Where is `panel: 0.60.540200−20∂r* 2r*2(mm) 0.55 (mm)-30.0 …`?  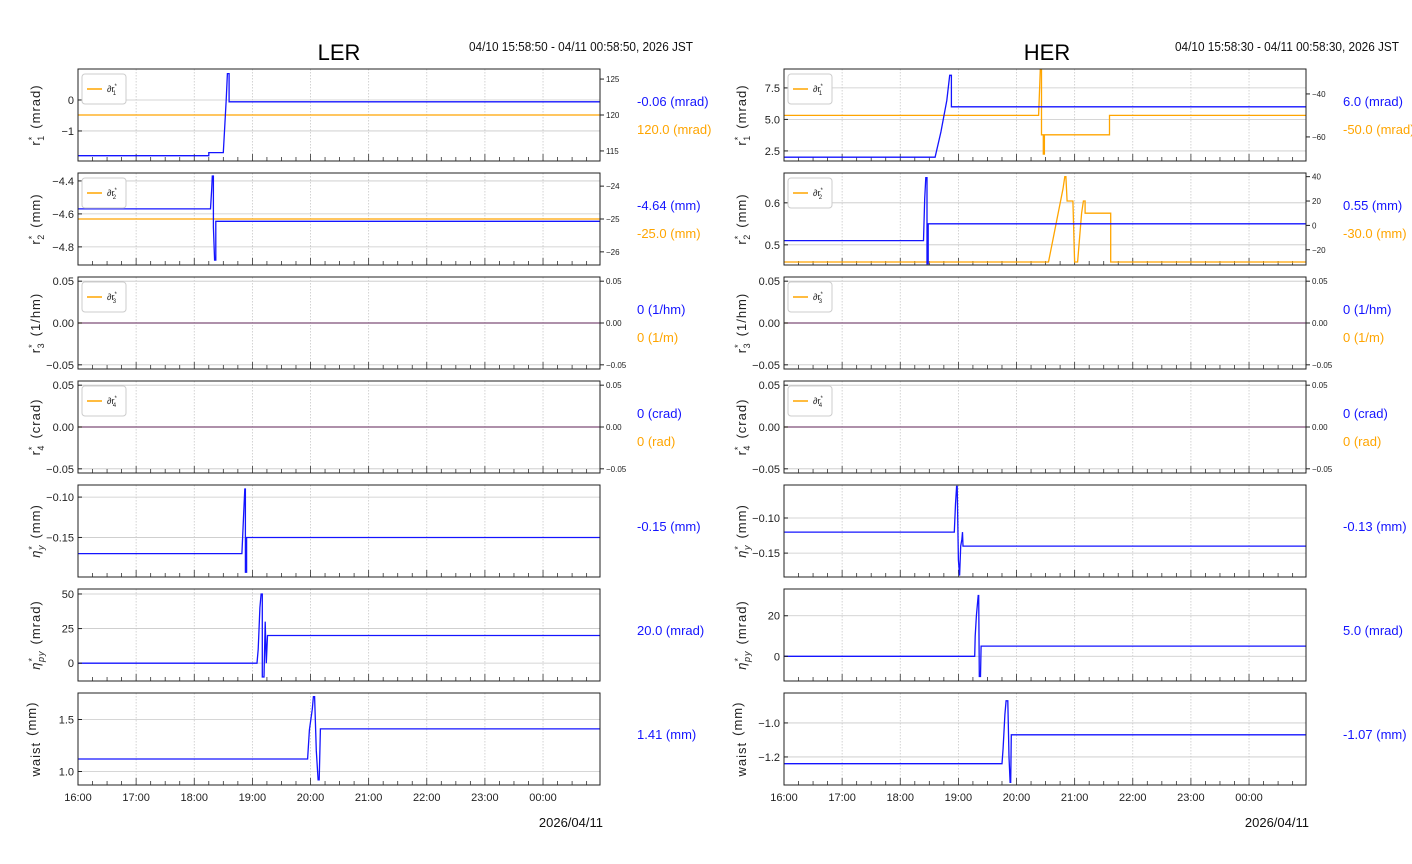 panel: 0.60.540200−20∂r* 2r*2(mm) 0.55 (mm)-30.0 … is located at coordinates (1070, 219).